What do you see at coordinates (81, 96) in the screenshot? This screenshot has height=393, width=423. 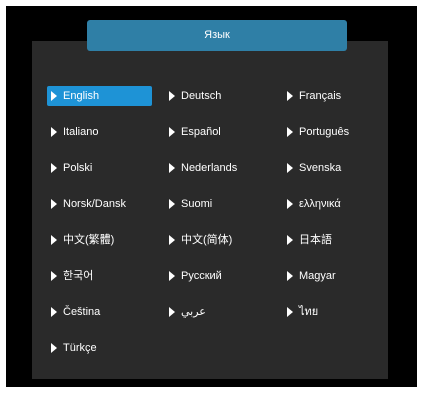 I see `language-label: English` at bounding box center [81, 96].